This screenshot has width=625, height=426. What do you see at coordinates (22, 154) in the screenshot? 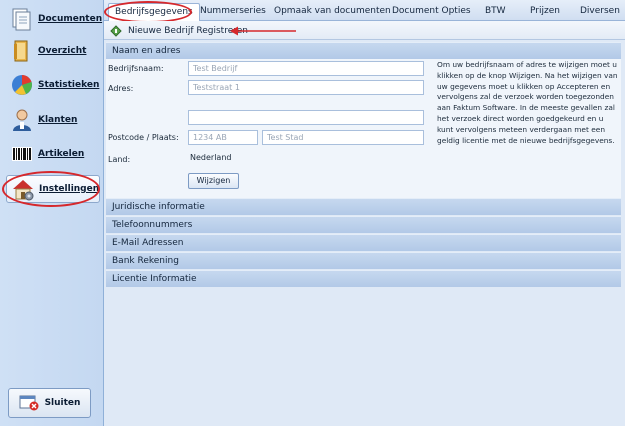
I see `barcode-icon` at bounding box center [22, 154].